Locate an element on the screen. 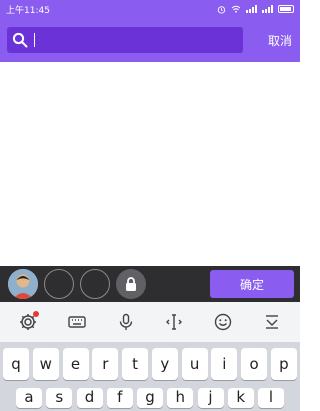 The image size is (320, 411). alarm-icon is located at coordinates (221, 9).